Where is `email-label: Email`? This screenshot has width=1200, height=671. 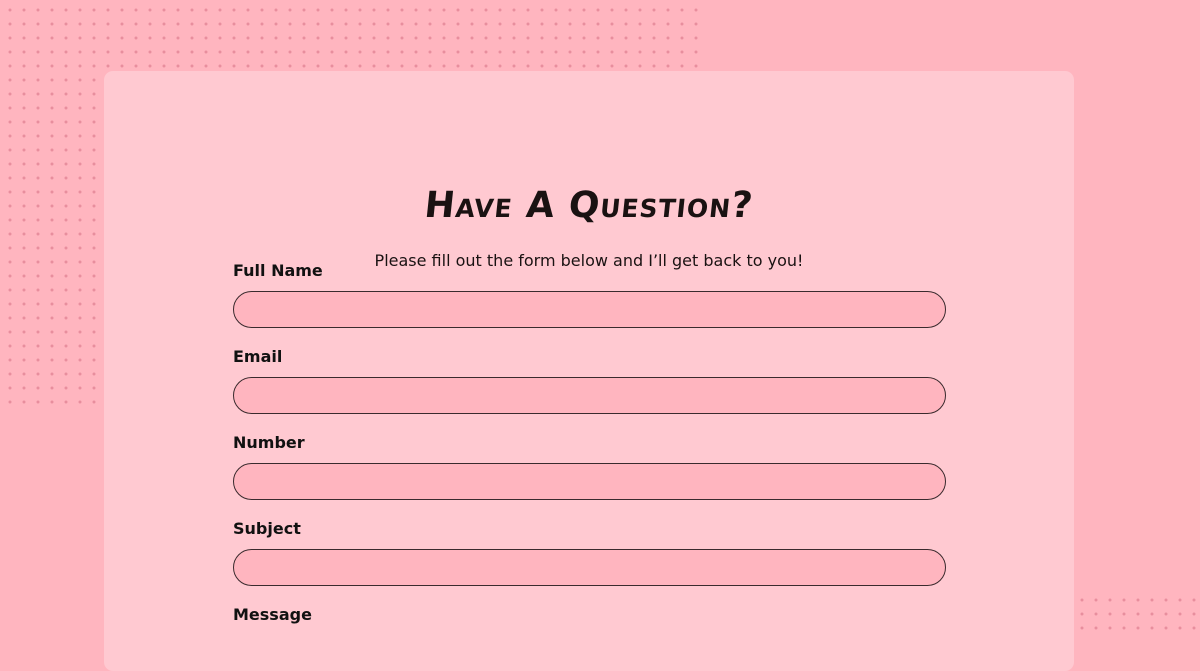 email-label: Email is located at coordinates (258, 356).